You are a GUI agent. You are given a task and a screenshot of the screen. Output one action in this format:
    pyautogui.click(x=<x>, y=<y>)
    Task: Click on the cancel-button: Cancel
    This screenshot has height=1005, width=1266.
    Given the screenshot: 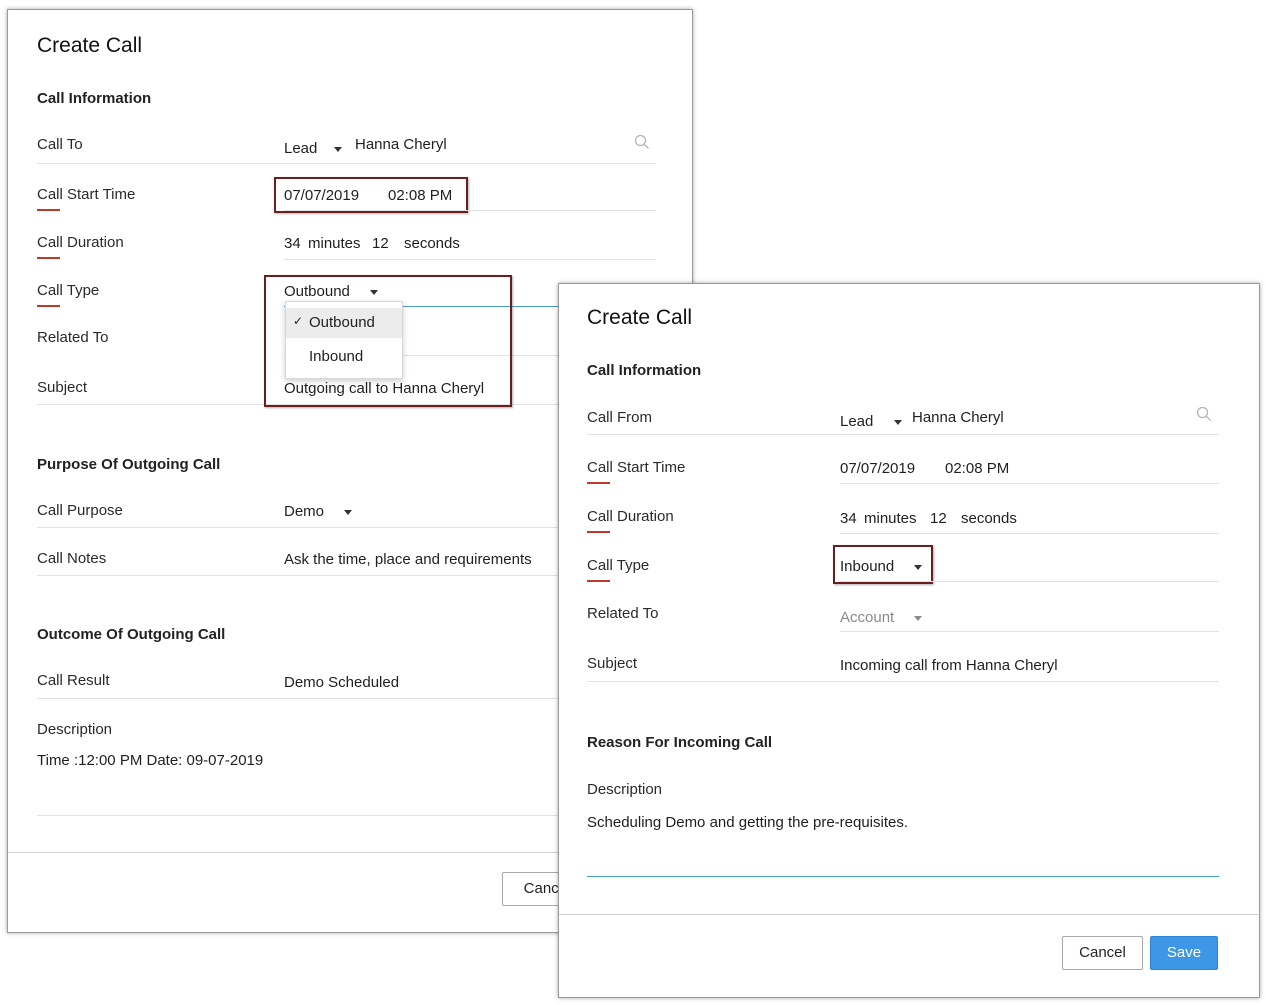 What is the action you would take?
    pyautogui.click(x=1102, y=953)
    